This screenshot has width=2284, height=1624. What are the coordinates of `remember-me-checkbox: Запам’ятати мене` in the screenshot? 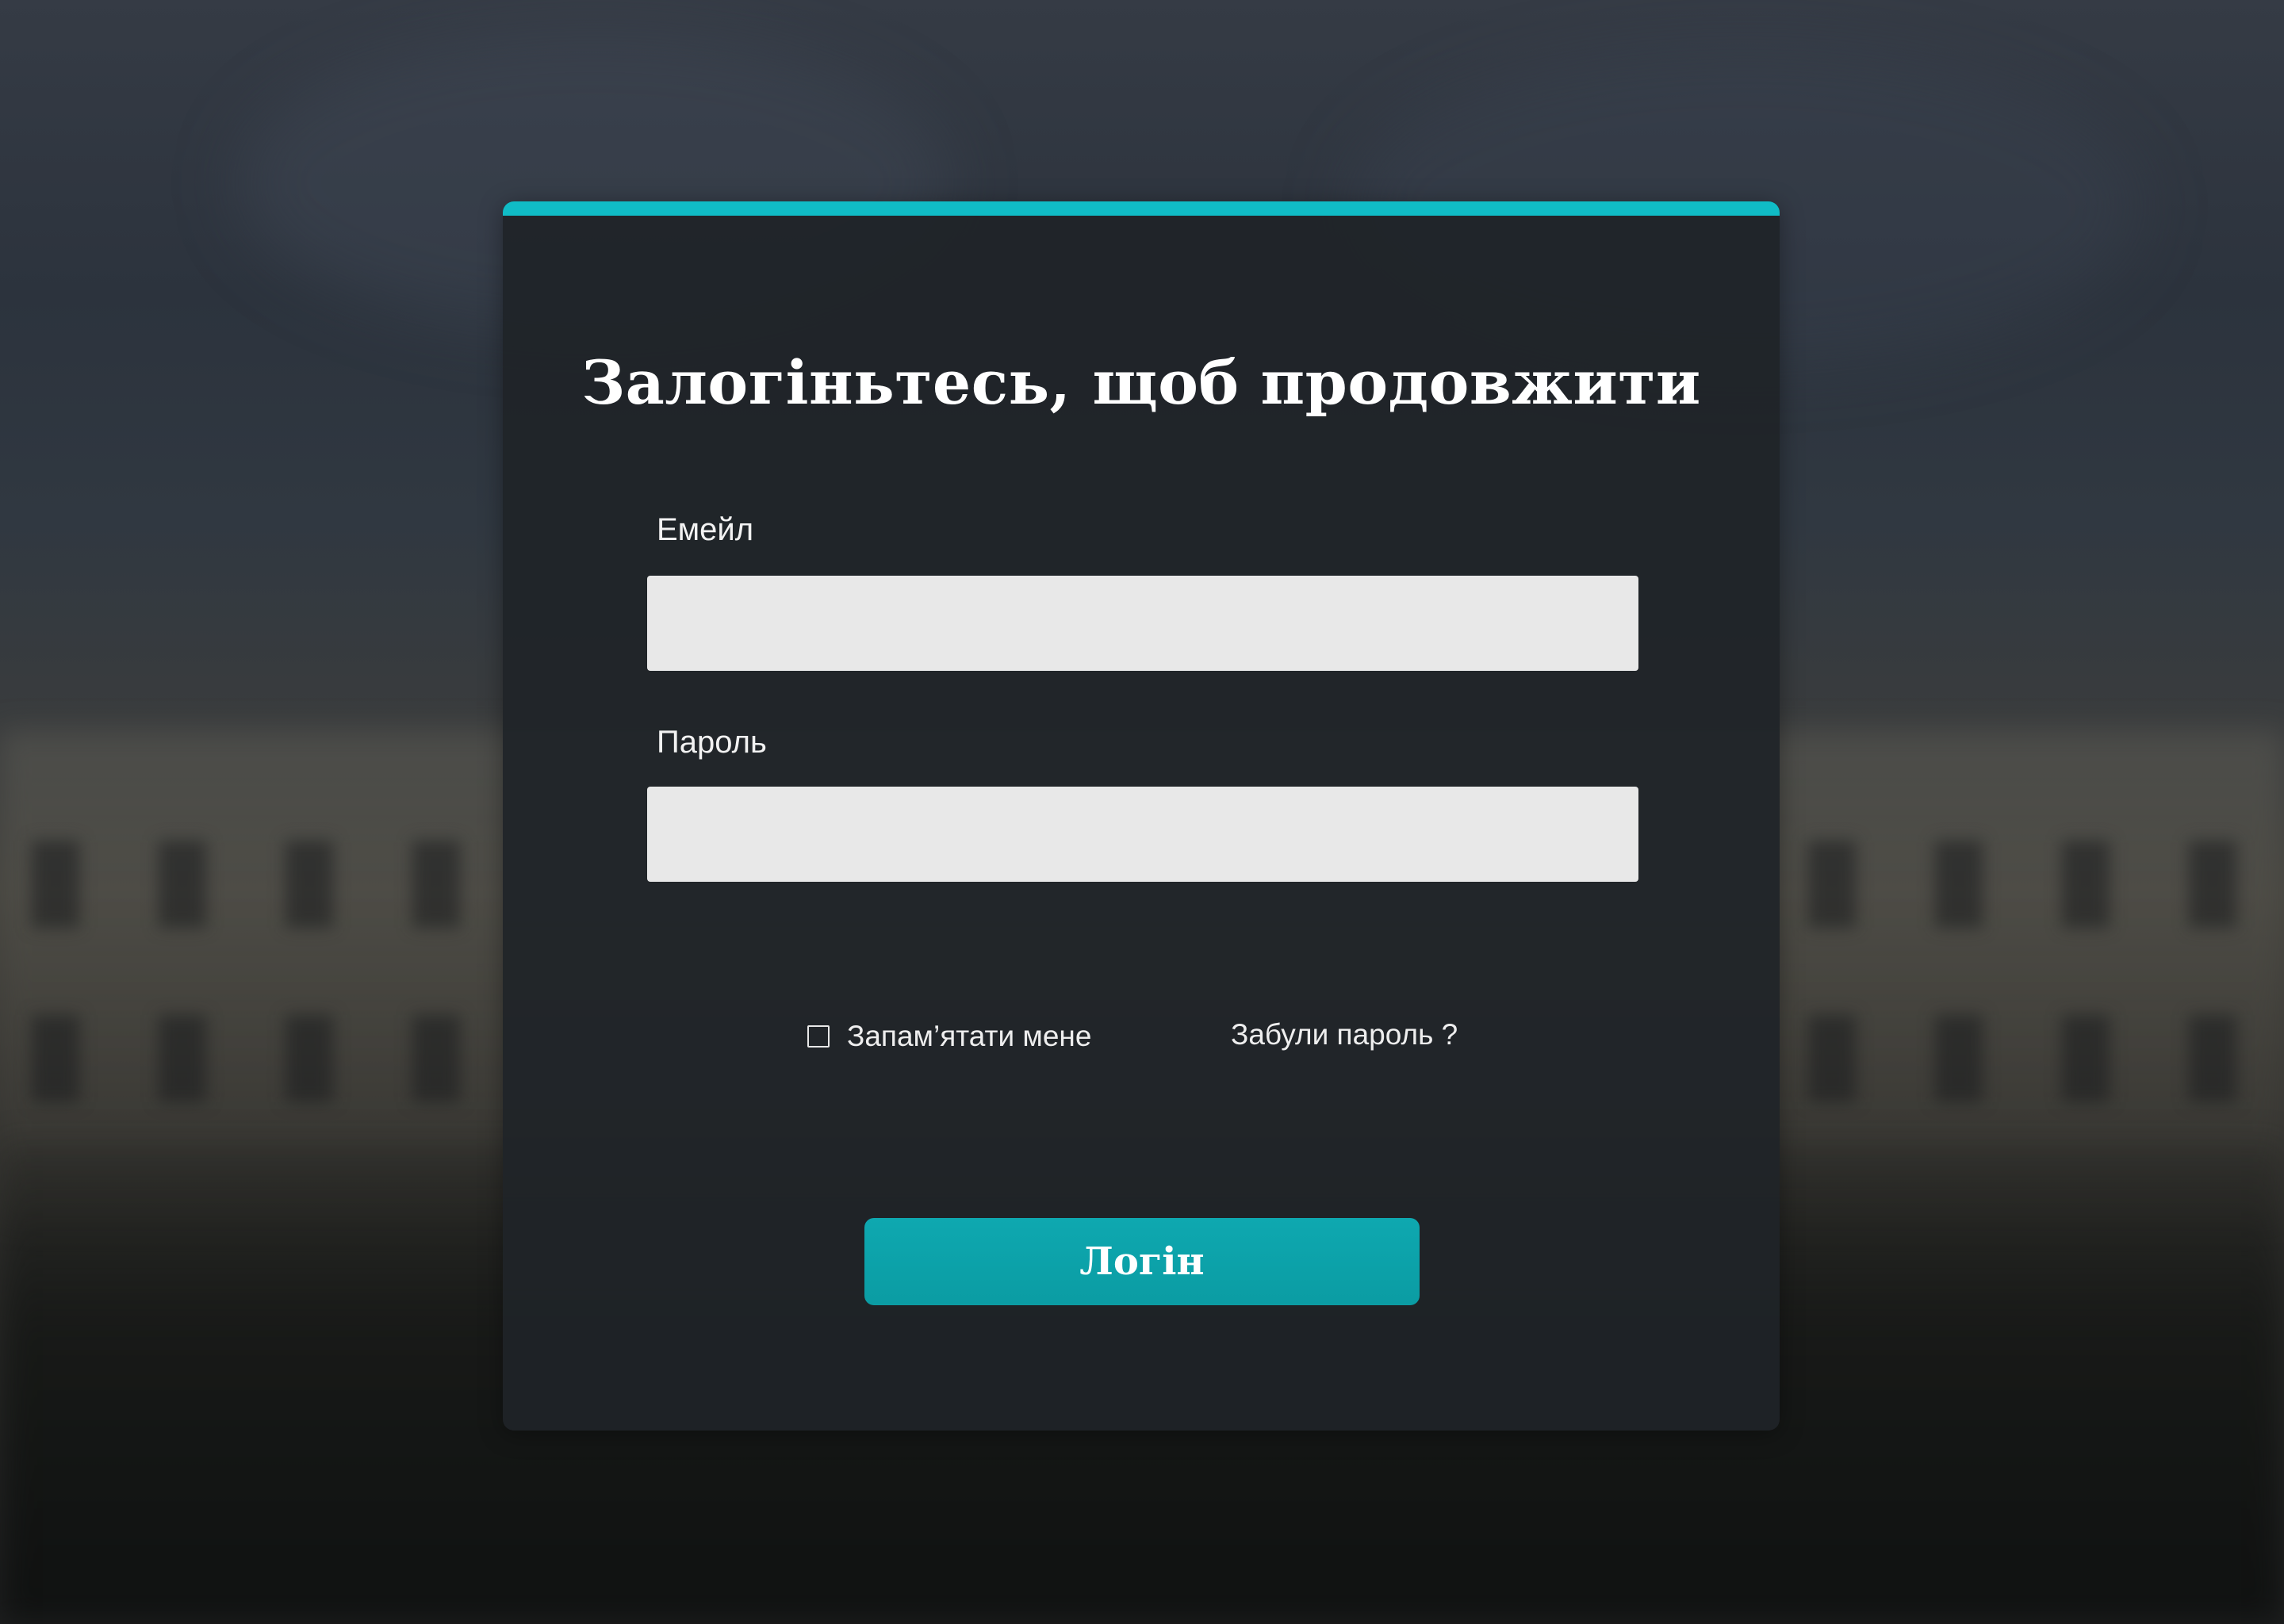 It's located at (949, 1036).